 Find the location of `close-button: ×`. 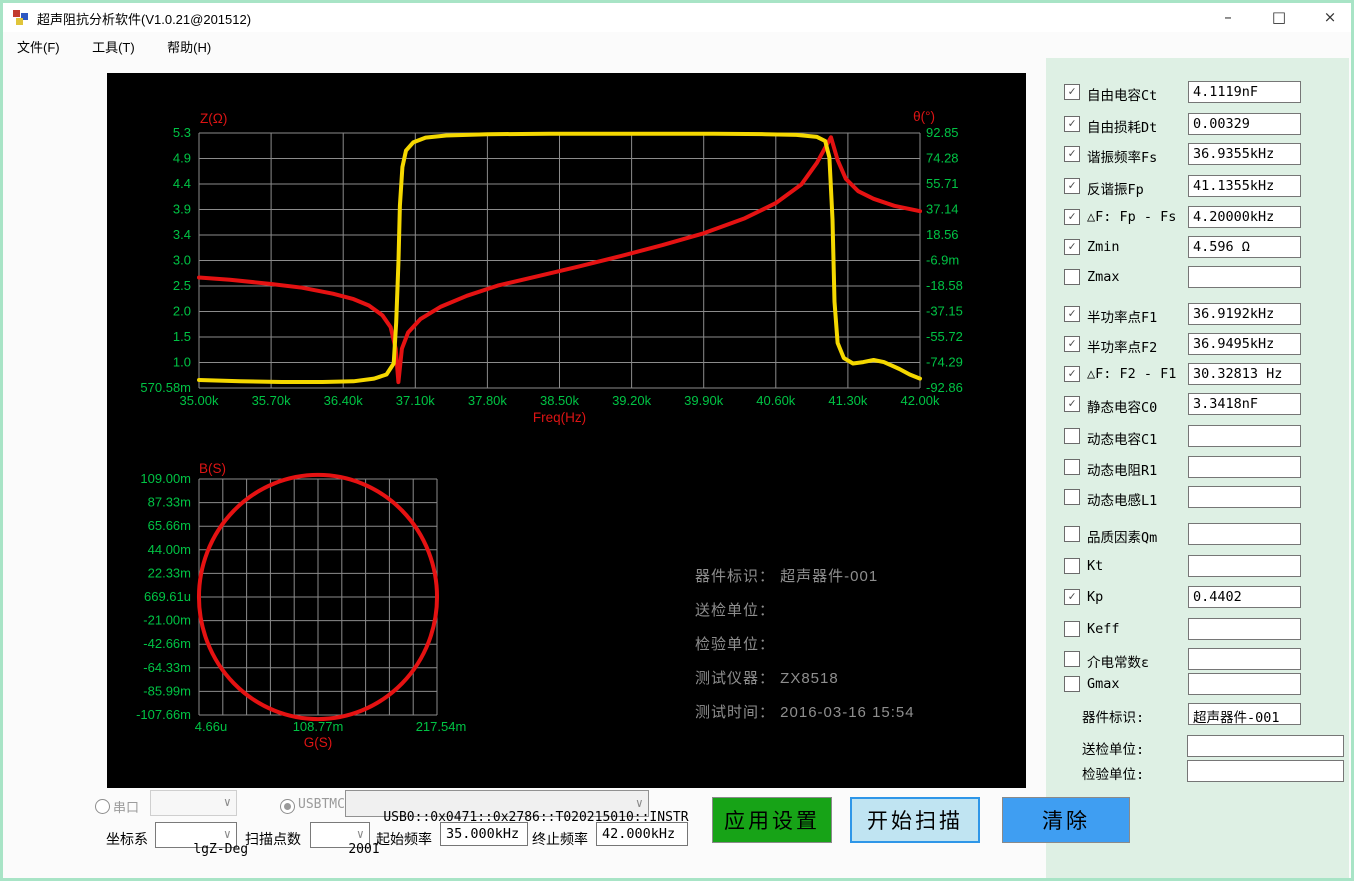

close-button: × is located at coordinates (1330, 17).